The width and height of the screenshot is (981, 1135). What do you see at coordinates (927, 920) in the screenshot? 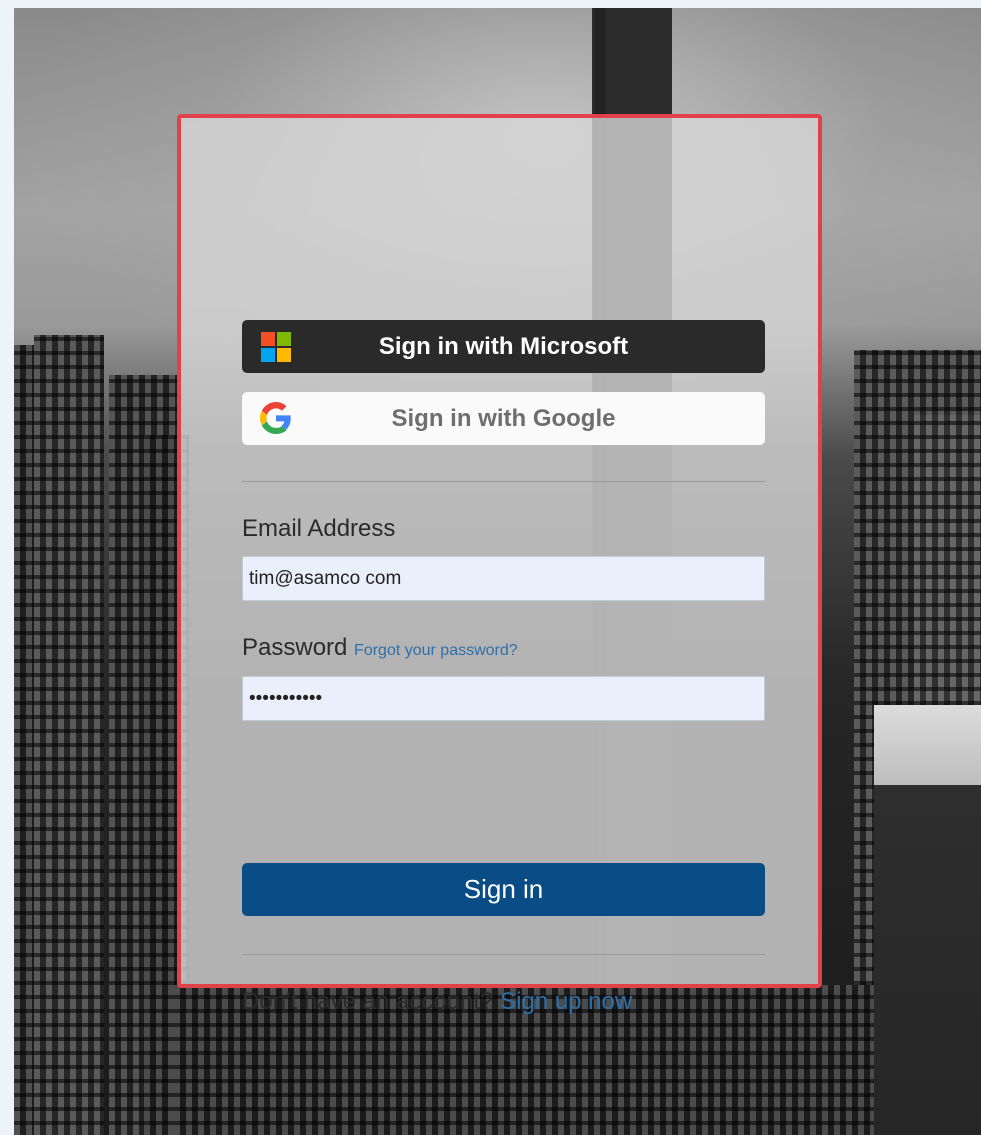
I see `billboard` at bounding box center [927, 920].